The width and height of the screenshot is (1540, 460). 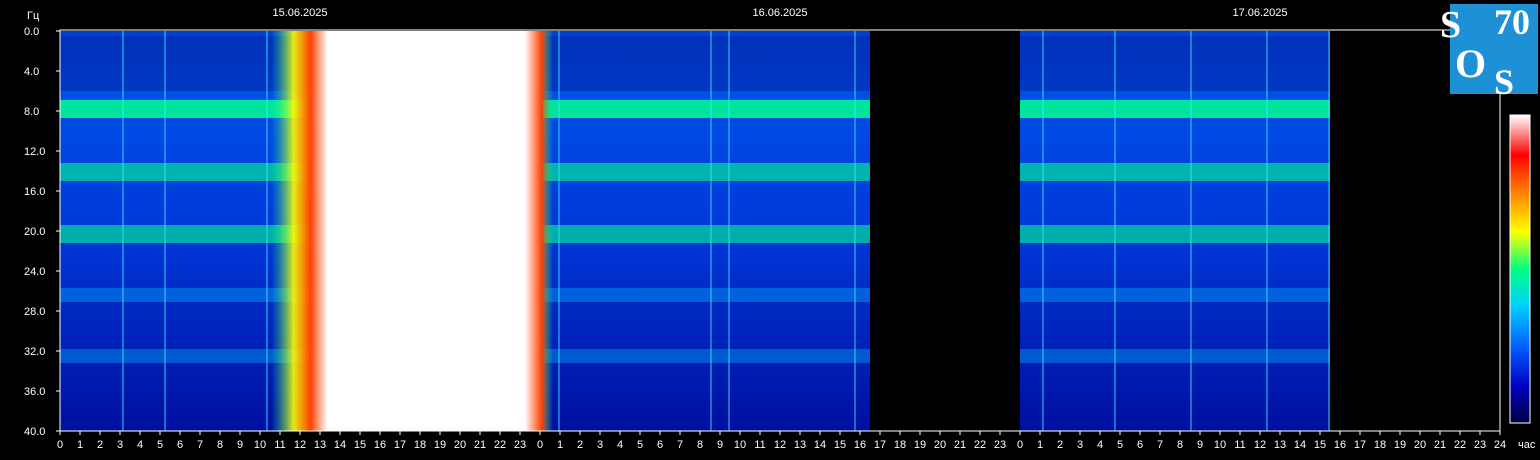 I want to click on y-tick-label: 8.0, so click(x=31, y=112).